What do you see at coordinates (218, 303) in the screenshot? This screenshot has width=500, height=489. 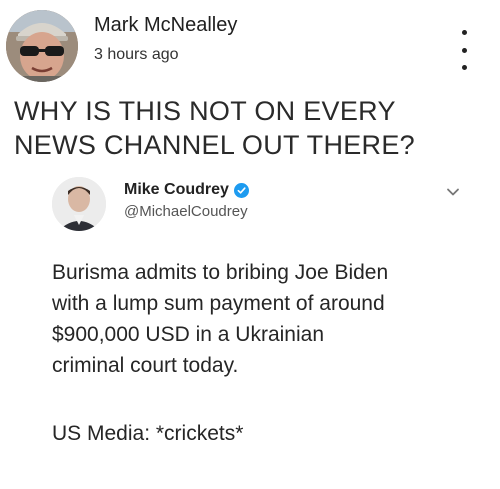 I see `tweet-body-line: with a lump sum payment of around` at bounding box center [218, 303].